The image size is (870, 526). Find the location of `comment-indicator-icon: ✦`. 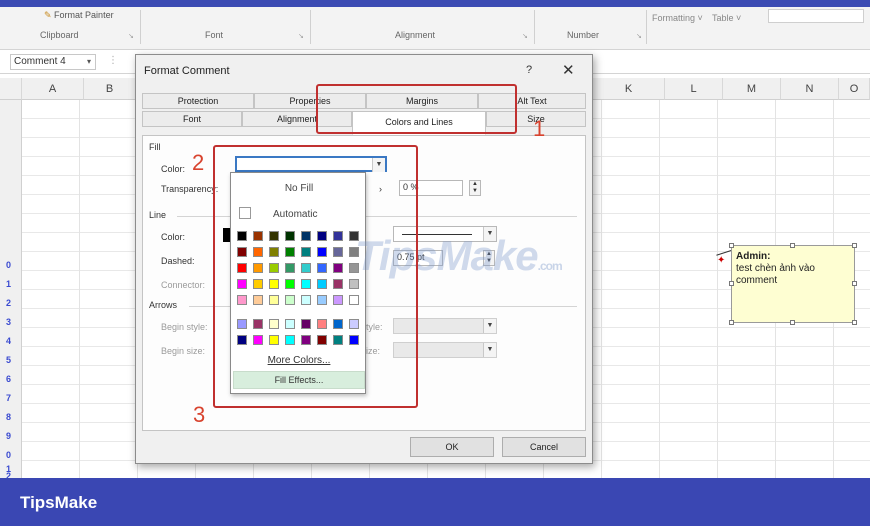

comment-indicator-icon: ✦ is located at coordinates (721, 260).